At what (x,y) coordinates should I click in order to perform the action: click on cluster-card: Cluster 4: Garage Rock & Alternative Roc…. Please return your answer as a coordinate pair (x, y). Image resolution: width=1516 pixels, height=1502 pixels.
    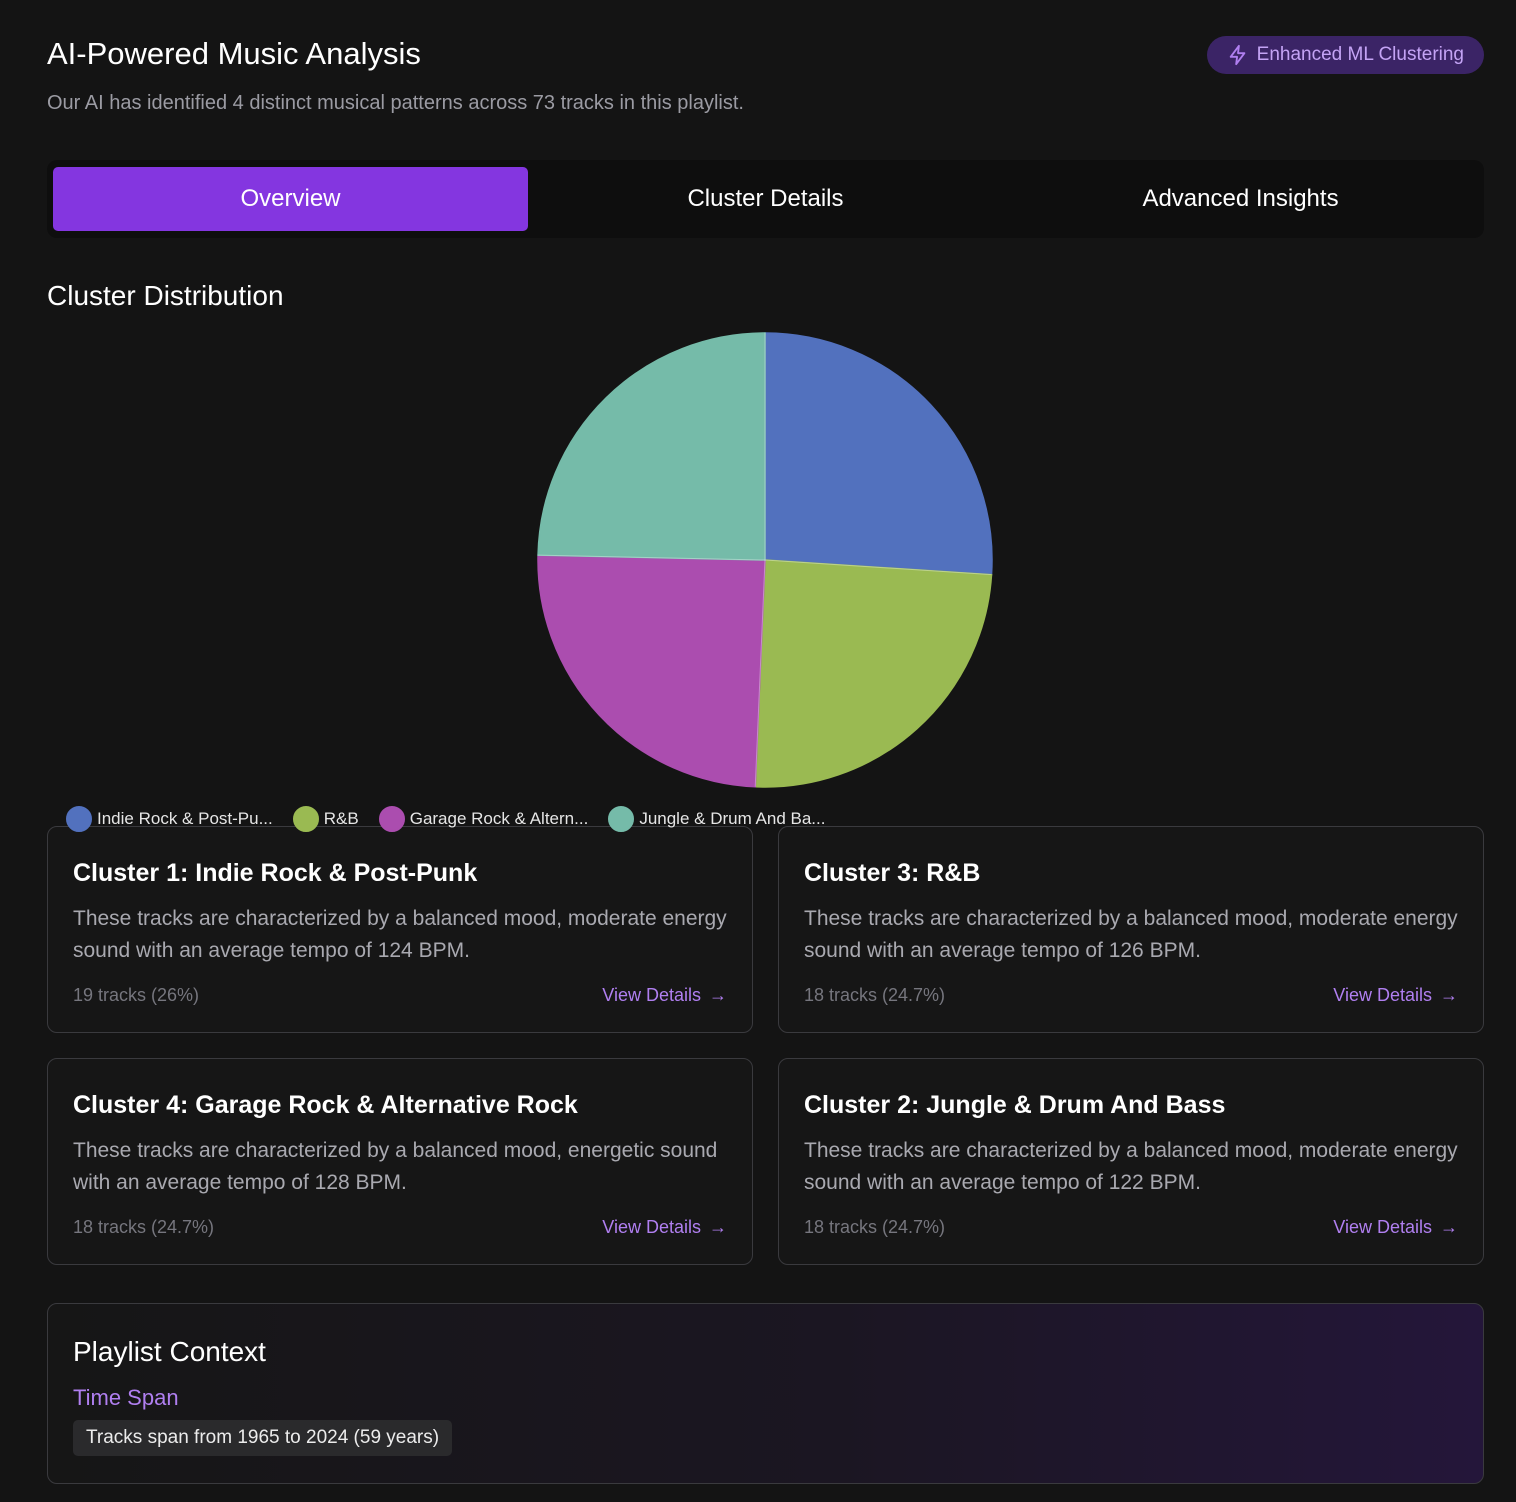
    Looking at the image, I should click on (400, 1161).